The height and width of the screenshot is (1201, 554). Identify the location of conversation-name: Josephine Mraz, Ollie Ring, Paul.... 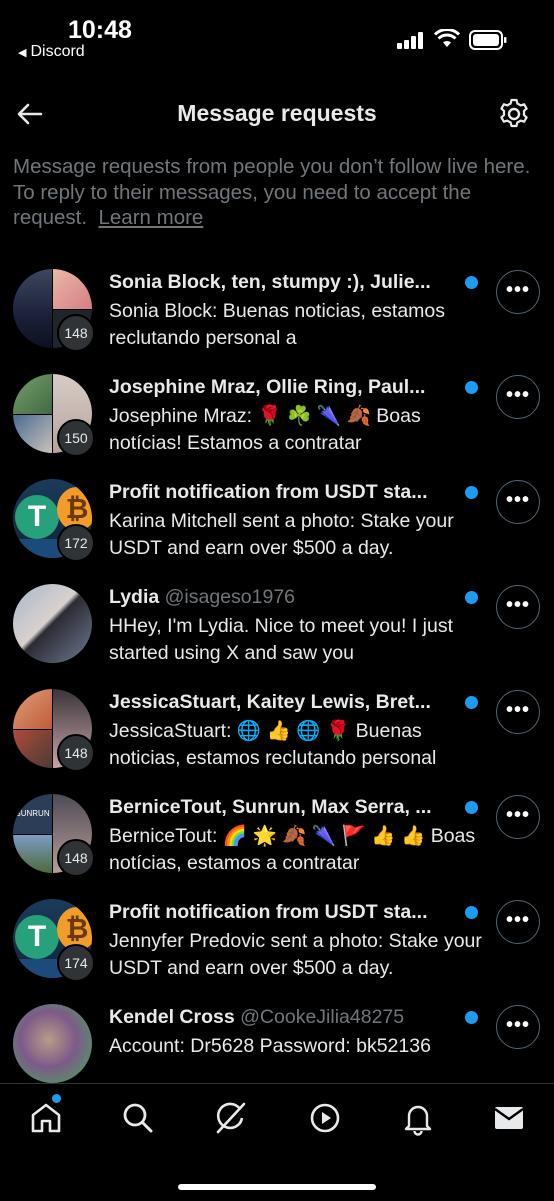
(267, 387).